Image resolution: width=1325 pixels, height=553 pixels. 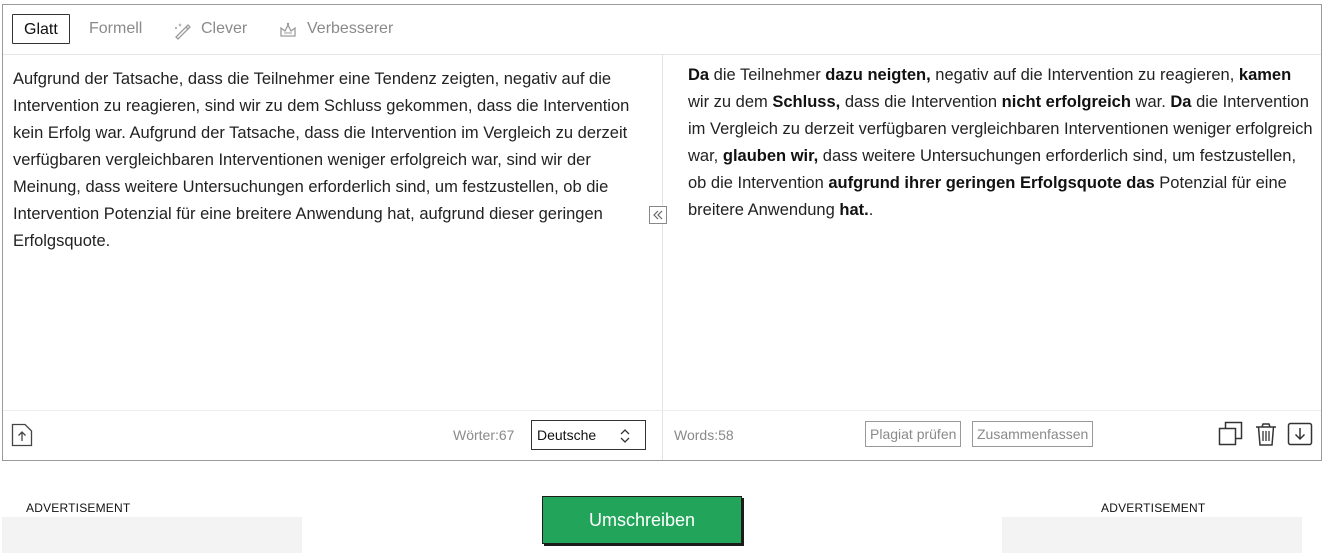 I want to click on rewrite-button: Umschreiben, so click(x=642, y=520).